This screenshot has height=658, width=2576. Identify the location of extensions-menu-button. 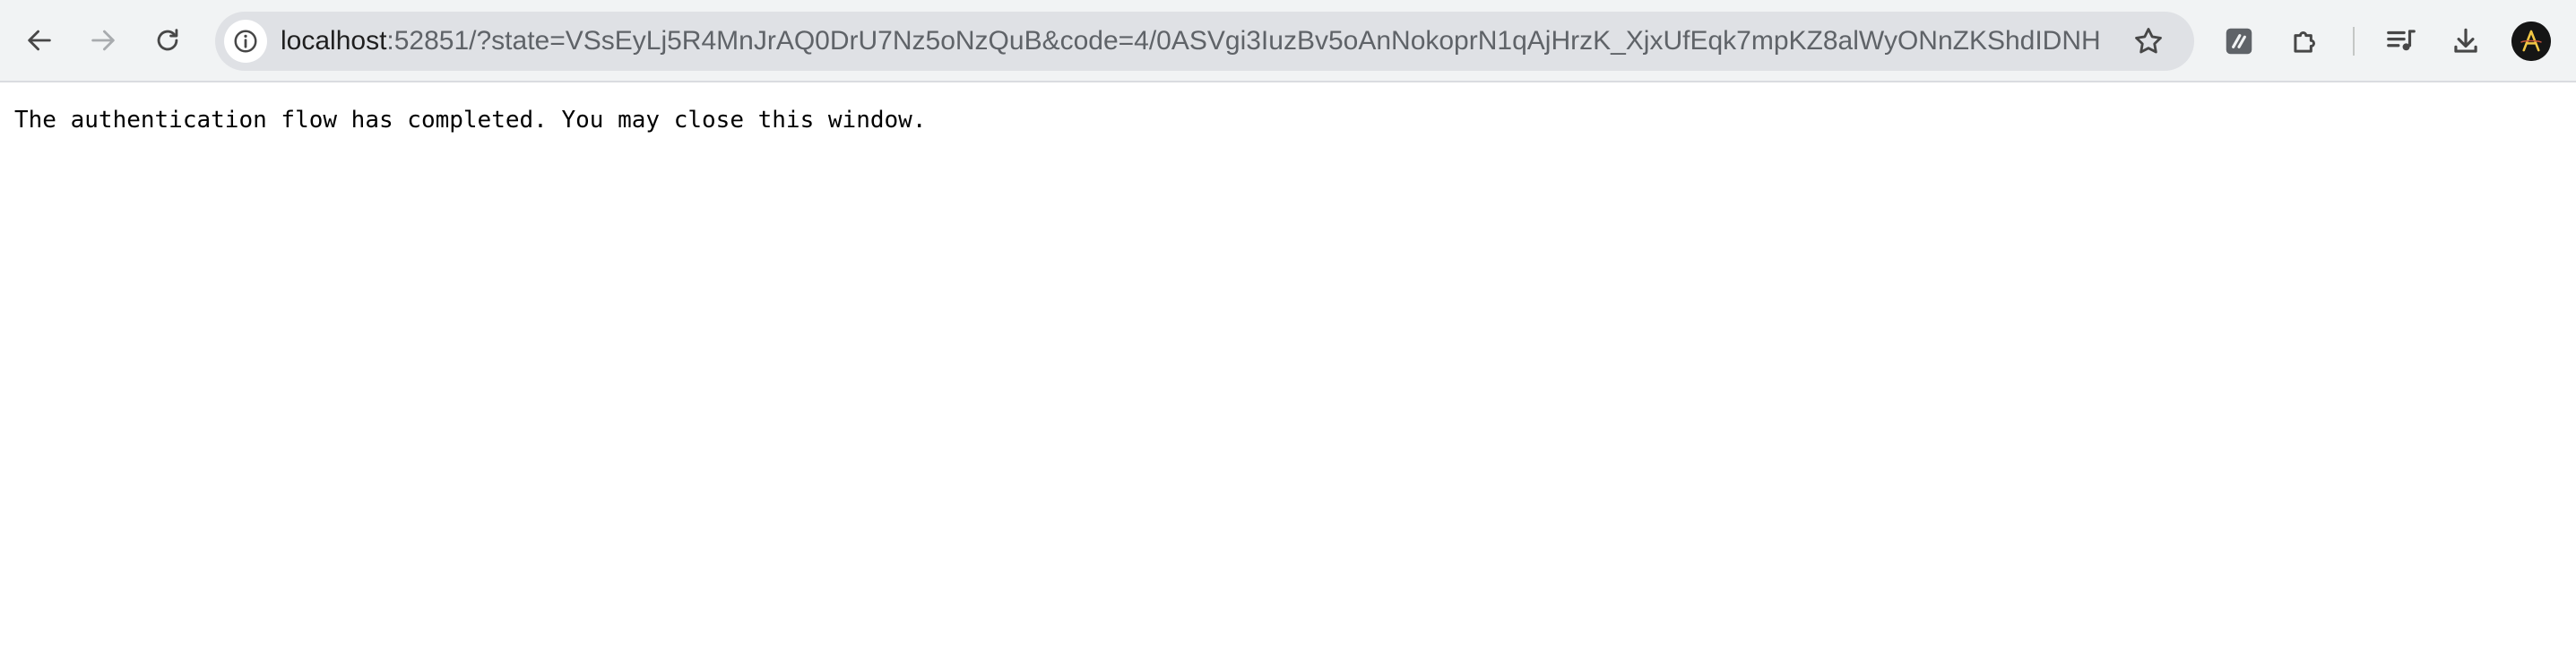
(2305, 42).